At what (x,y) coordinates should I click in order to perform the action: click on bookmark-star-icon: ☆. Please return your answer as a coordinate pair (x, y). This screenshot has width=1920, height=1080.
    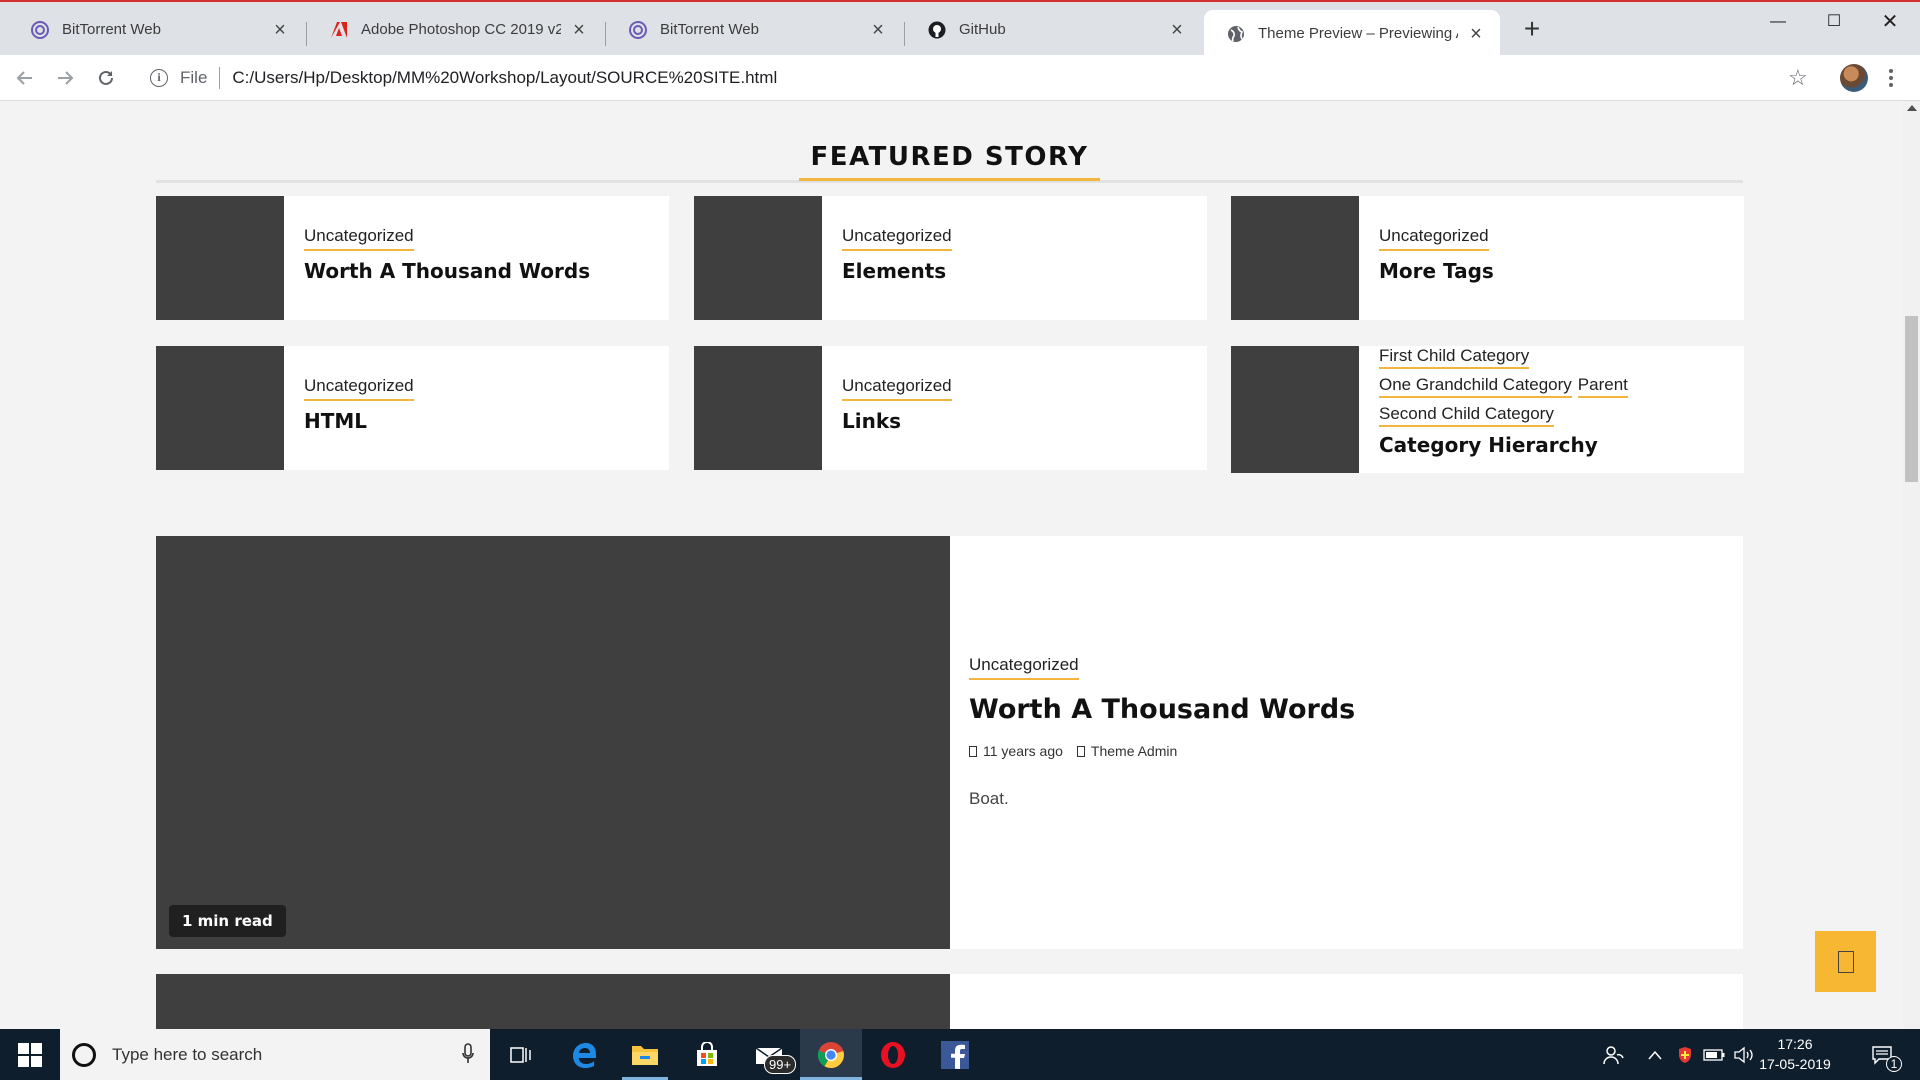
    Looking at the image, I should click on (1798, 78).